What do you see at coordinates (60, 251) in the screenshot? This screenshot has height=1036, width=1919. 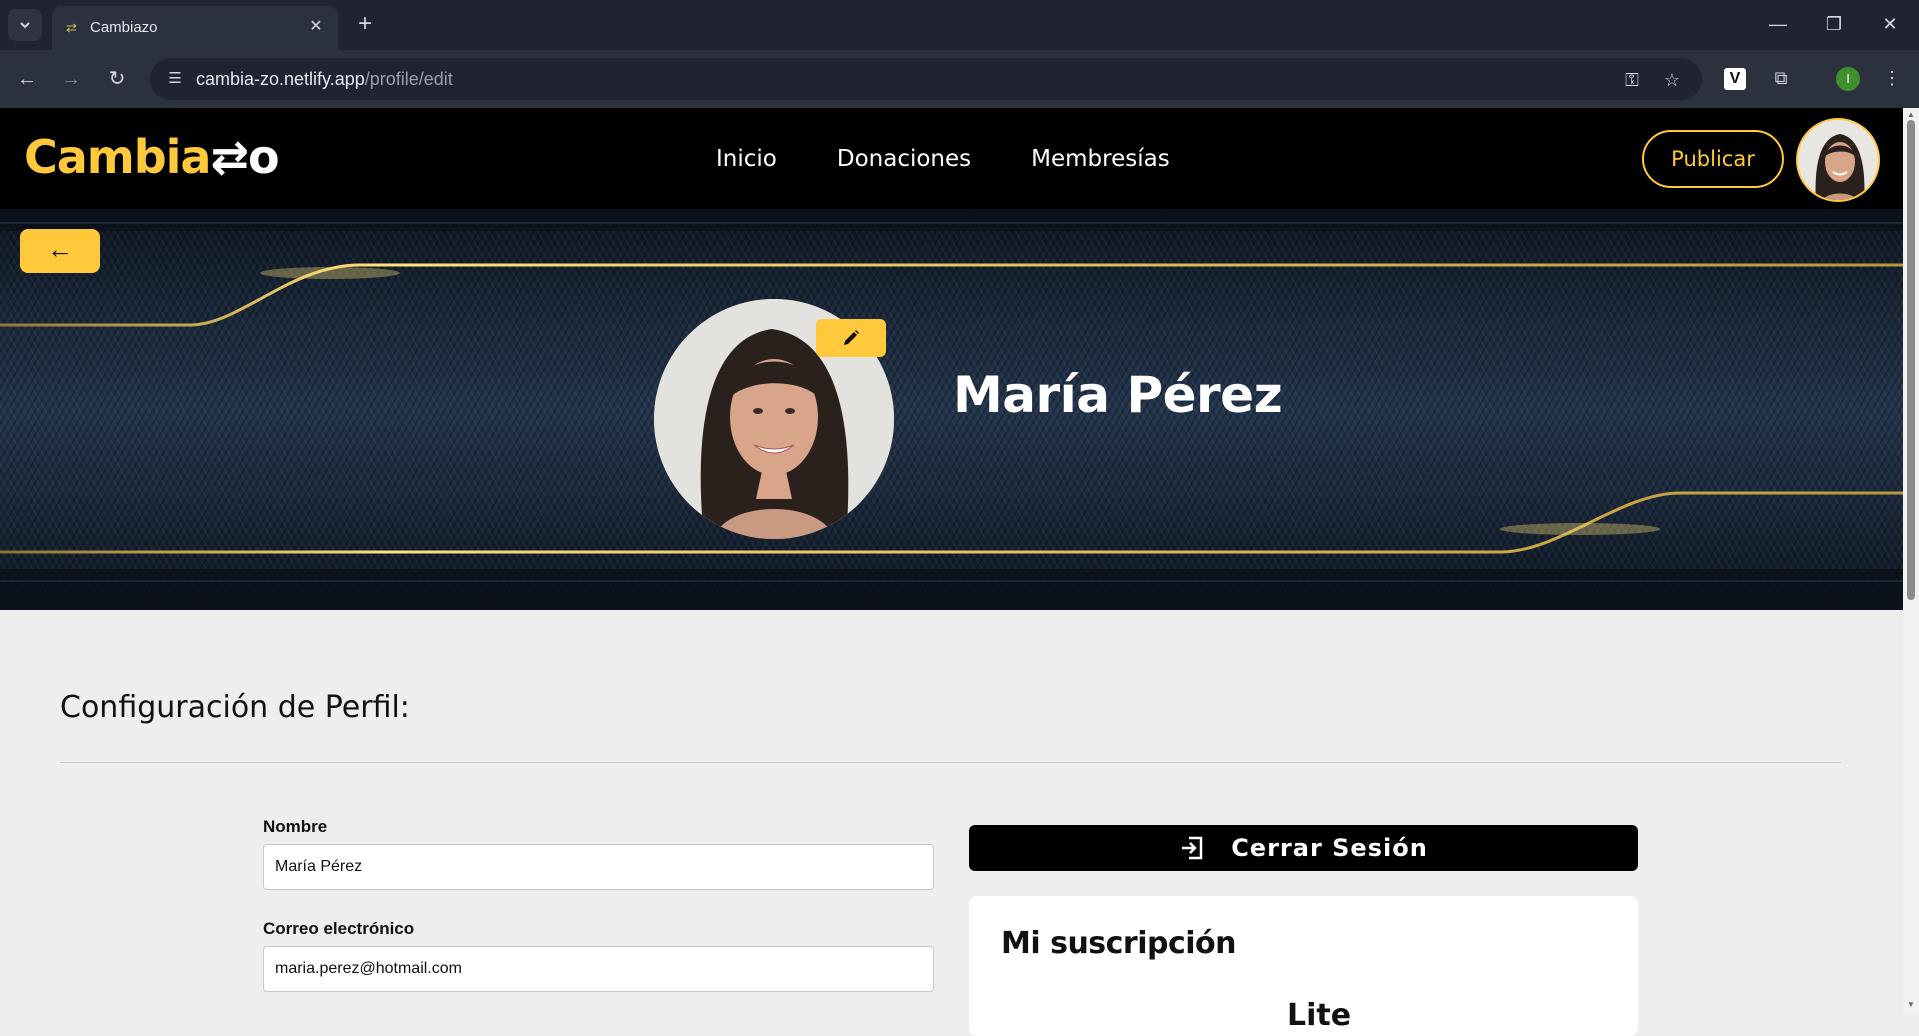 I see `back-button: ←` at bounding box center [60, 251].